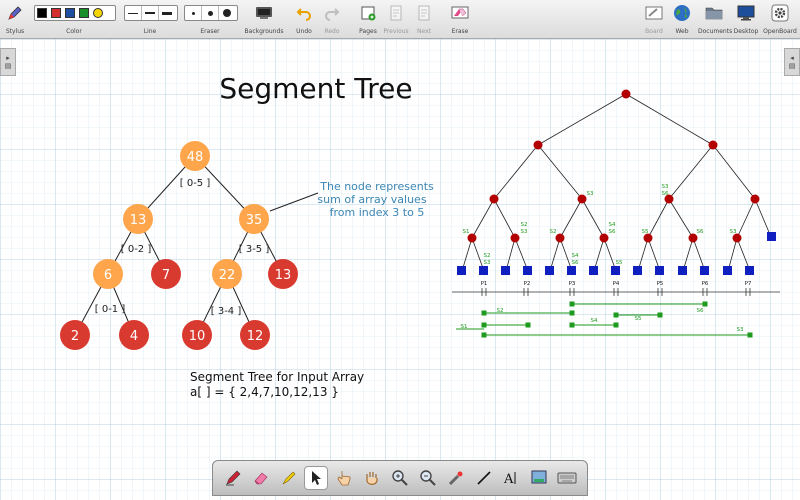  Describe the element at coordinates (110, 309) in the screenshot. I see `range-label-0-1: [ 0-1 ]` at that location.